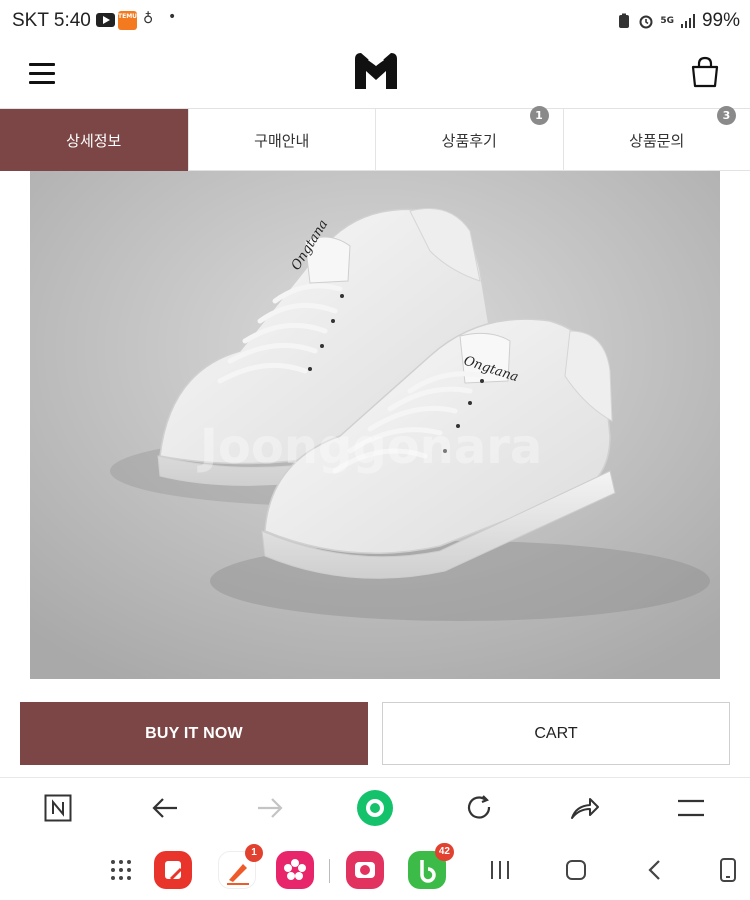 This screenshot has width=750, height=900. I want to click on review-count-badge: 1, so click(539, 115).